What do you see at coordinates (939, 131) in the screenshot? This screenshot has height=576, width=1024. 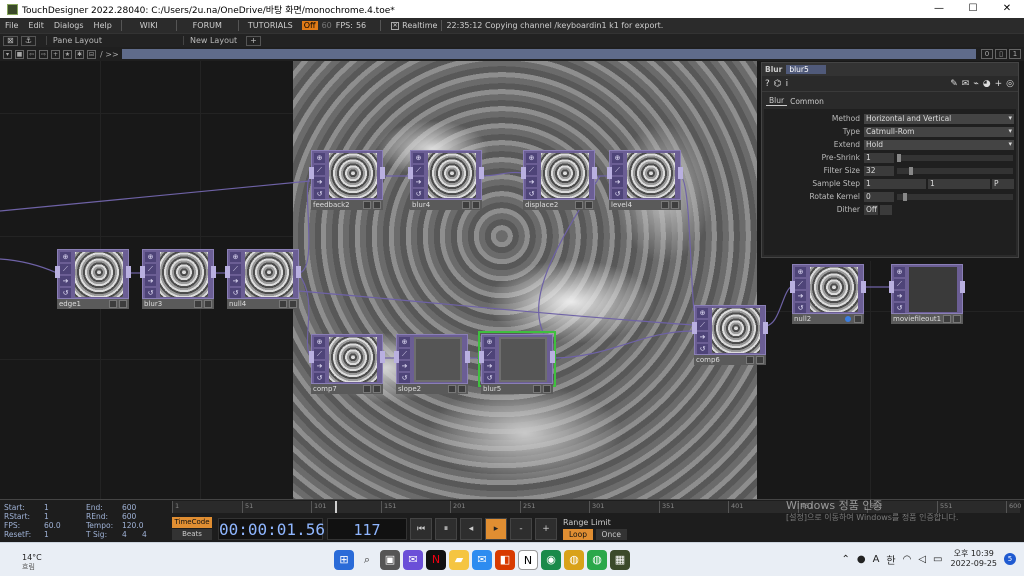 I see `type-menu: Catmull-Rom` at bounding box center [939, 131].